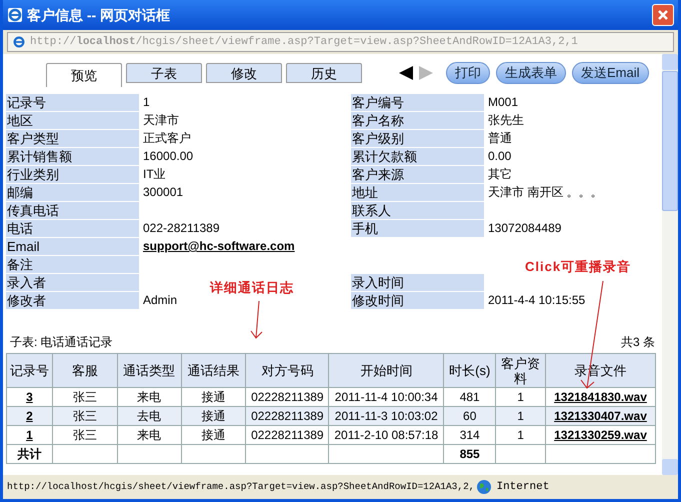 The width and height of the screenshot is (681, 502). What do you see at coordinates (84, 75) in the screenshot?
I see `tab: 预览` at bounding box center [84, 75].